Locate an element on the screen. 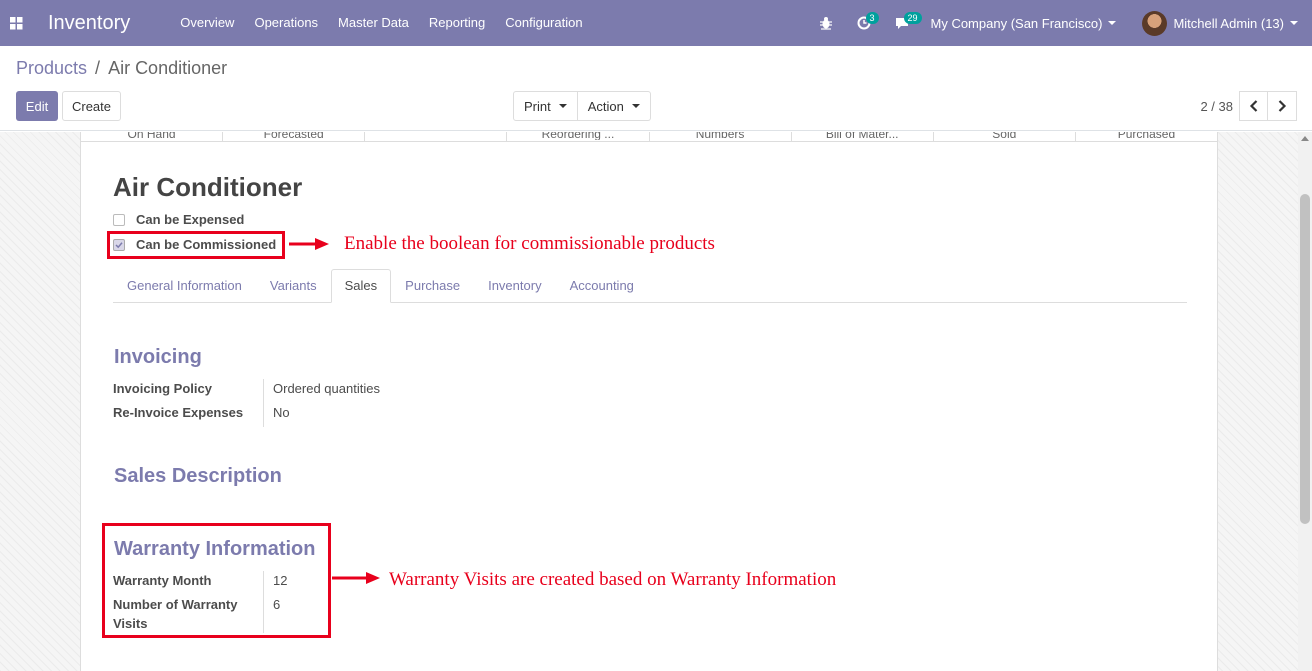 The image size is (1312, 671). tab-purchase: Purchase is located at coordinates (432, 285).